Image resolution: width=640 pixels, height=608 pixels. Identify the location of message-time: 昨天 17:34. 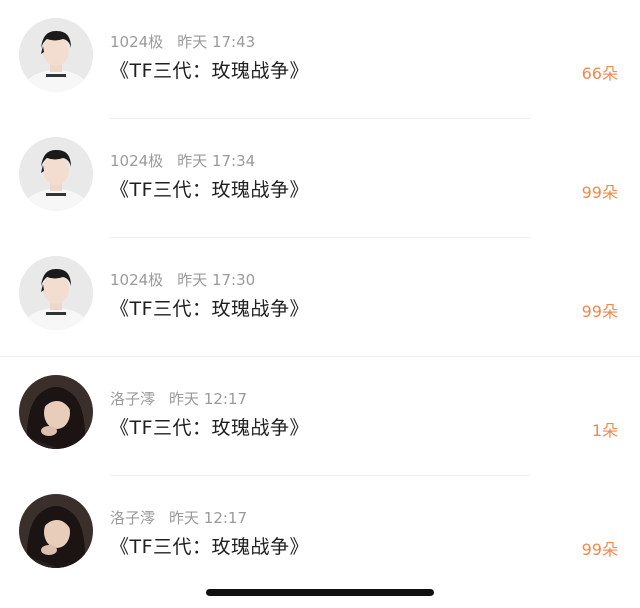
(216, 161).